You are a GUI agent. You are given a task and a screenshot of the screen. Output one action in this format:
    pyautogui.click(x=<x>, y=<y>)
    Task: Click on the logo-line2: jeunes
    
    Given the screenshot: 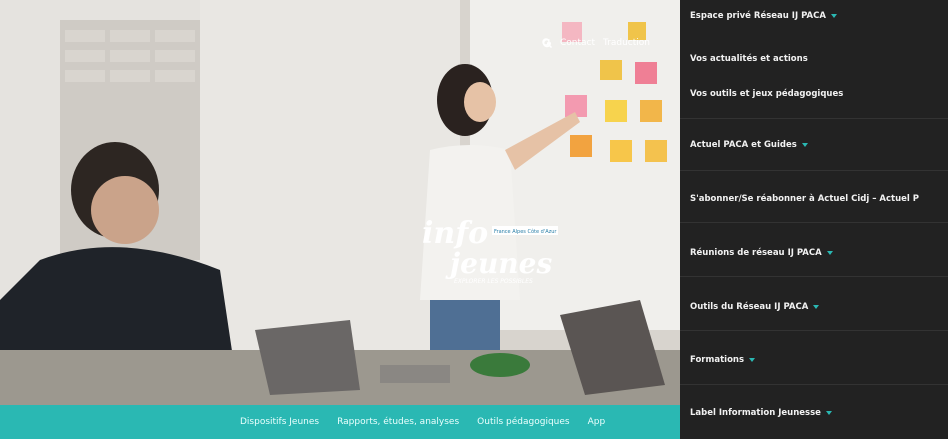 What is the action you would take?
    pyautogui.click(x=498, y=263)
    